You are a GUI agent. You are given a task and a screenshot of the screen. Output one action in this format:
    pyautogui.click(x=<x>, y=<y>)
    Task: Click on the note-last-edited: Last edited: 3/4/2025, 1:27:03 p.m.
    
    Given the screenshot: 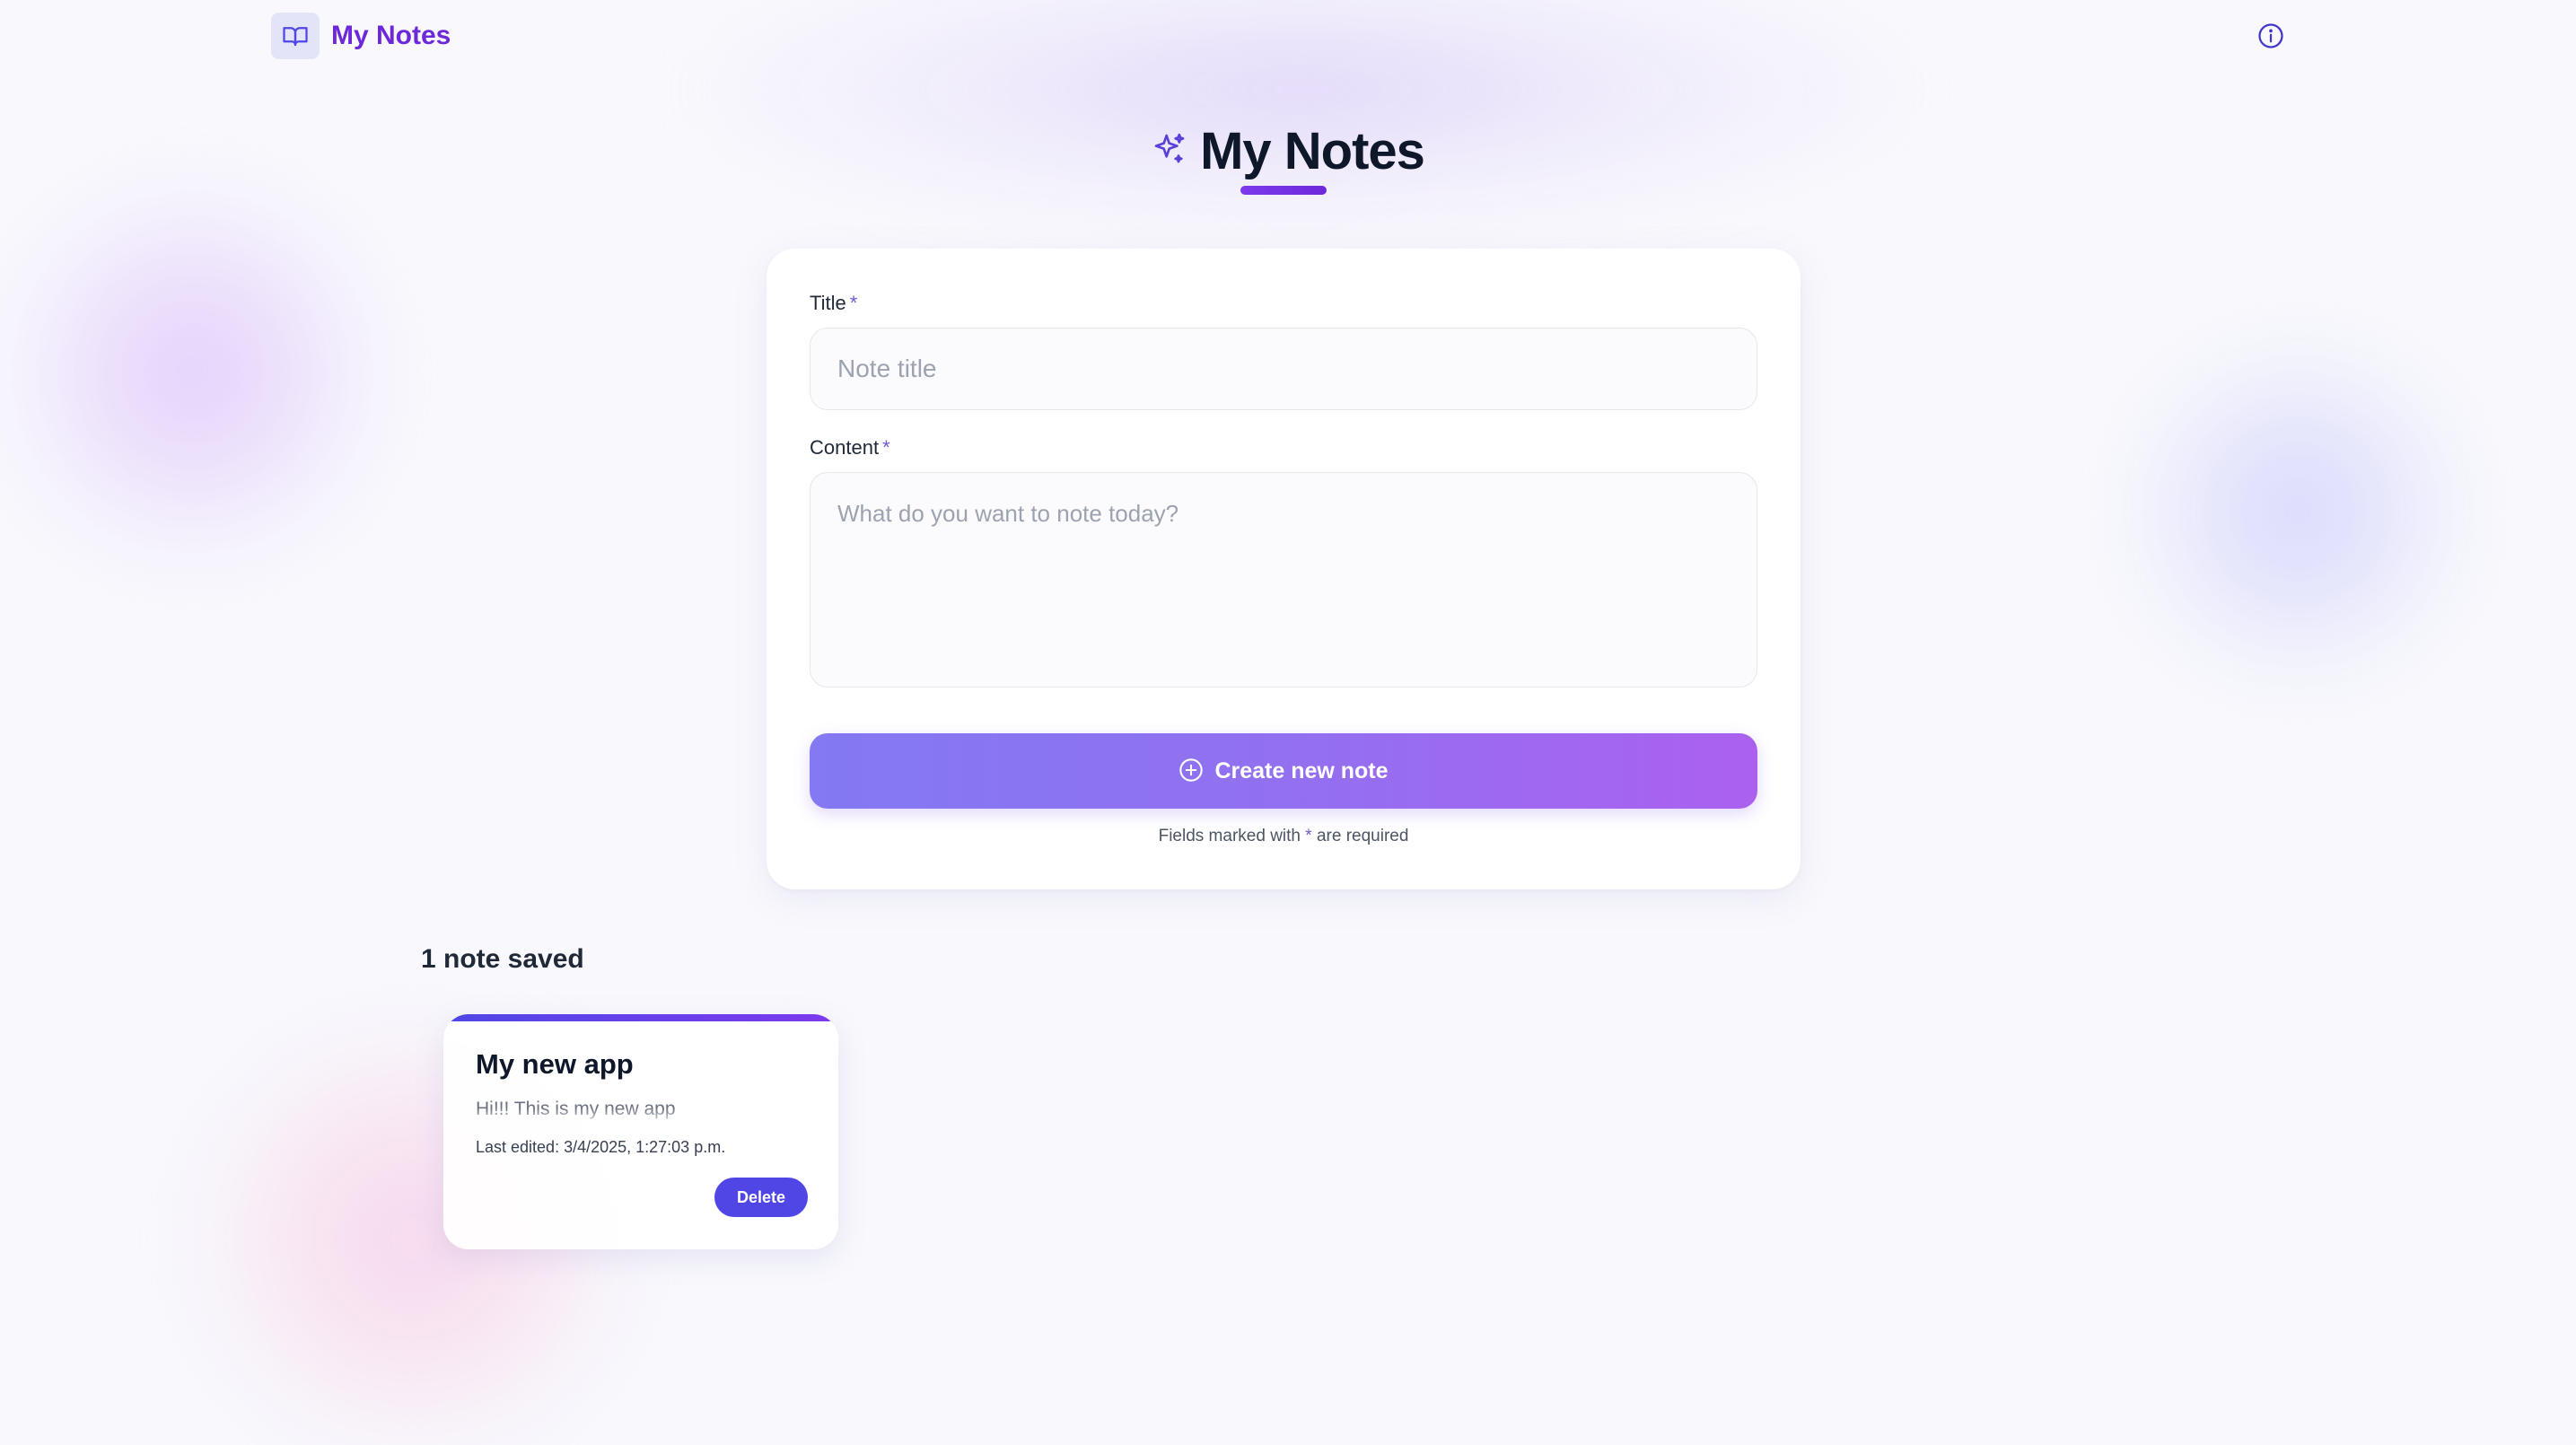 What is the action you would take?
    pyautogui.click(x=601, y=1147)
    